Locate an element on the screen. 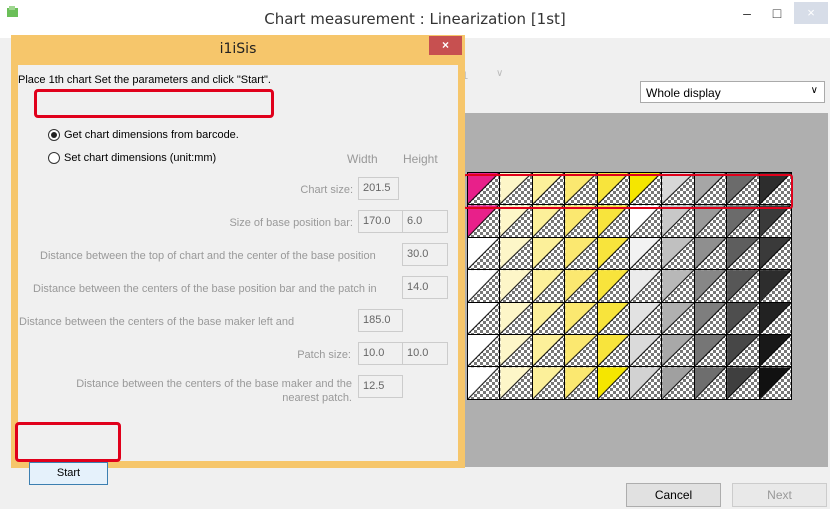  display-mode-select: Whole display ∨ is located at coordinates (732, 92).